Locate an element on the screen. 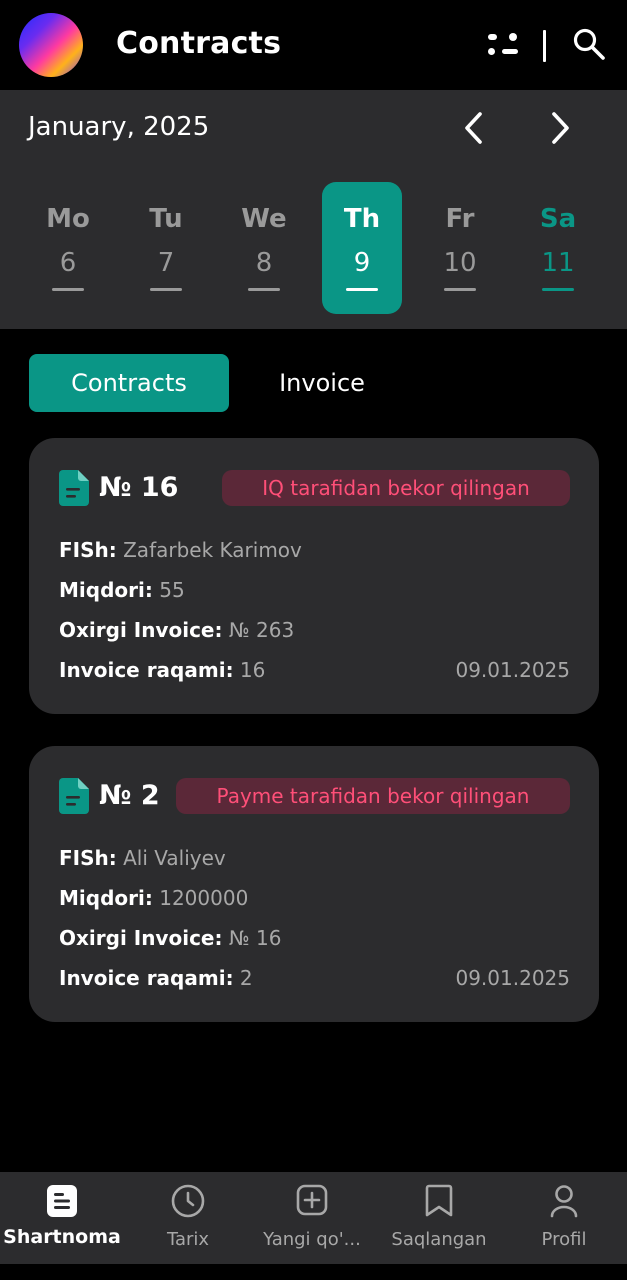 The height and width of the screenshot is (1280, 627). user-icon is located at coordinates (564, 1201).